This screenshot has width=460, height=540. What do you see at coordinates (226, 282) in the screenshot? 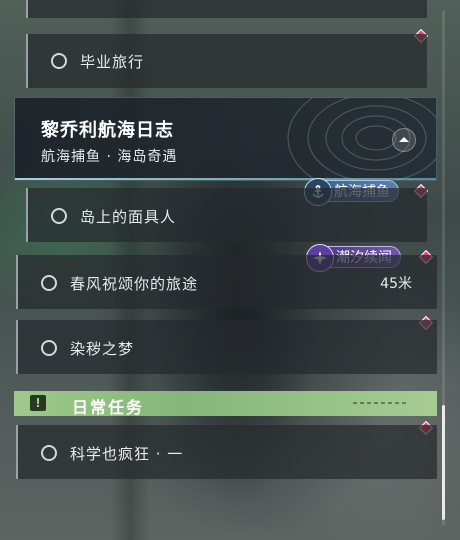
I see `quest-item-spring-wind: 春风祝颂你的旅途` at bounding box center [226, 282].